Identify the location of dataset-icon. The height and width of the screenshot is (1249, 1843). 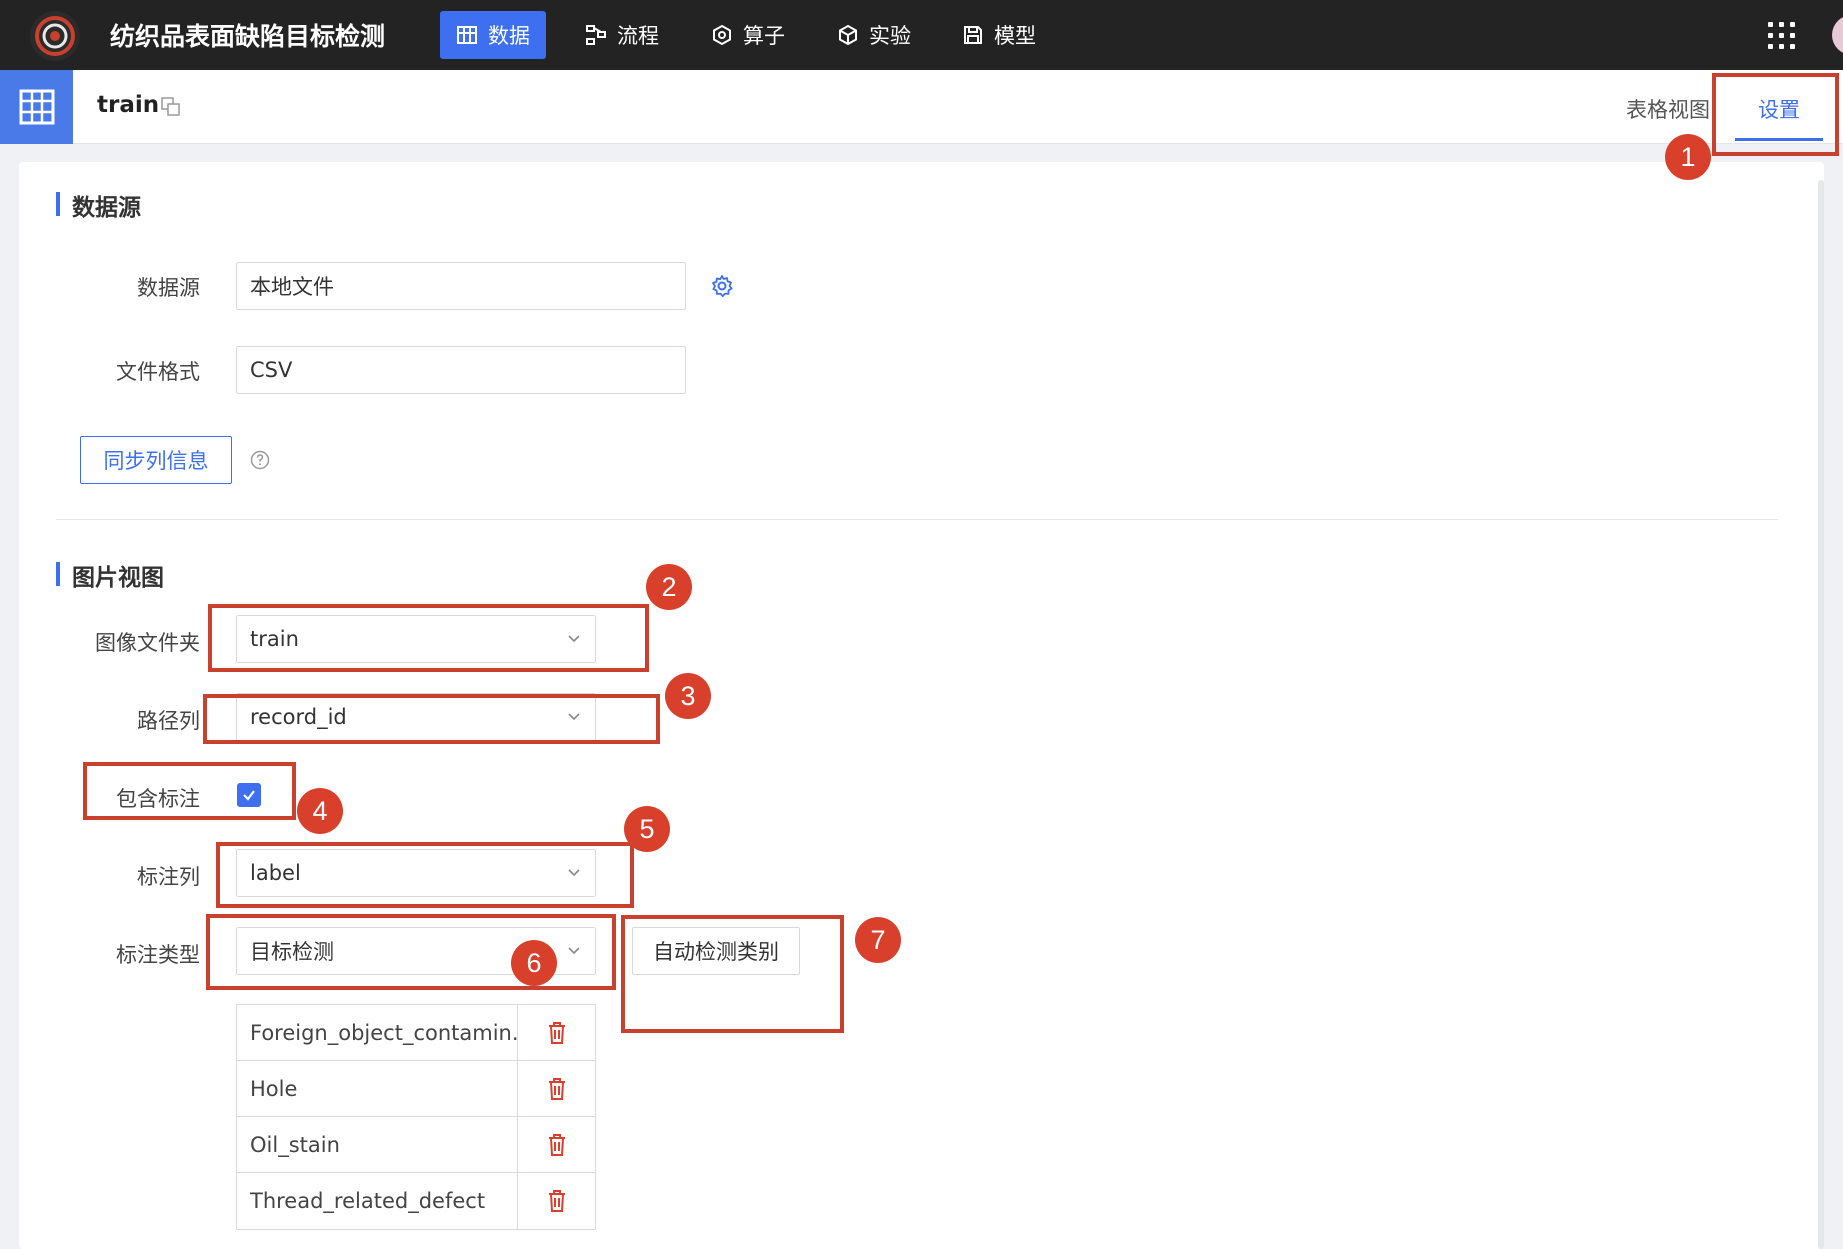
(36, 107).